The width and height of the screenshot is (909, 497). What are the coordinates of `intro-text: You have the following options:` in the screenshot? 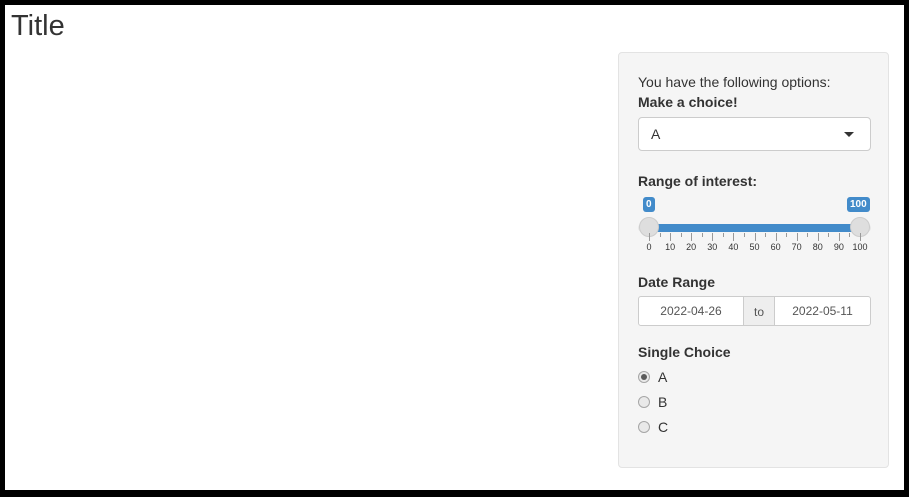 It's located at (734, 82).